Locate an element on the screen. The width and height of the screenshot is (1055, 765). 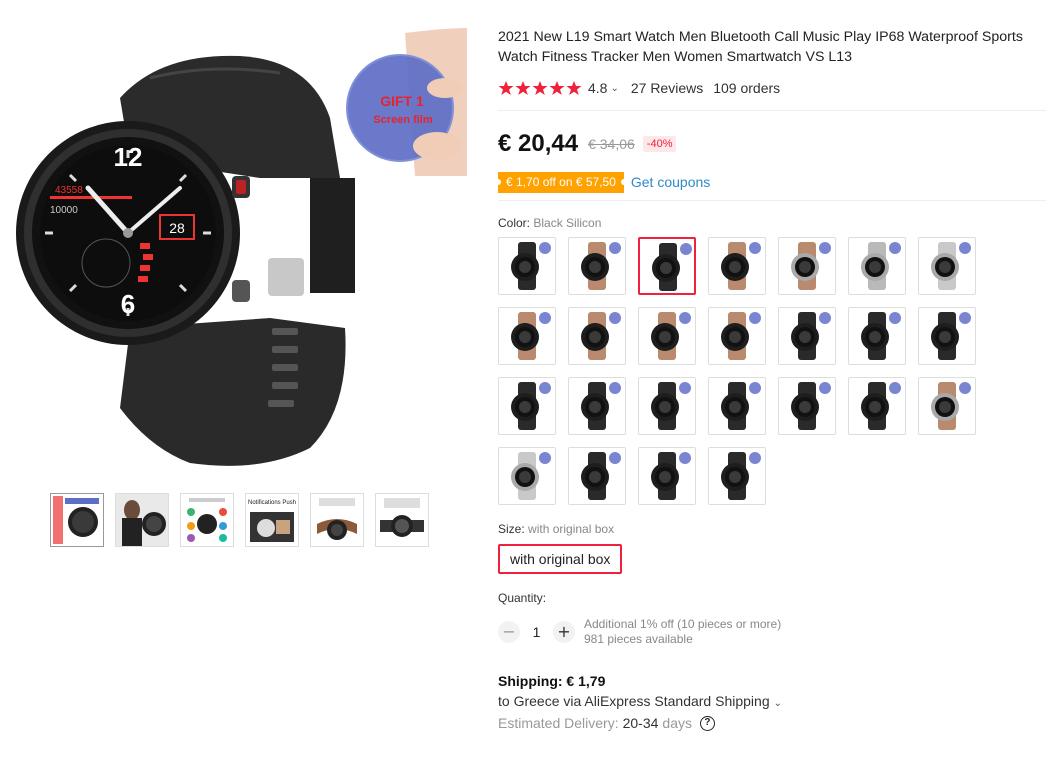
stock-available: 981 pieces available is located at coordinates (638, 639).